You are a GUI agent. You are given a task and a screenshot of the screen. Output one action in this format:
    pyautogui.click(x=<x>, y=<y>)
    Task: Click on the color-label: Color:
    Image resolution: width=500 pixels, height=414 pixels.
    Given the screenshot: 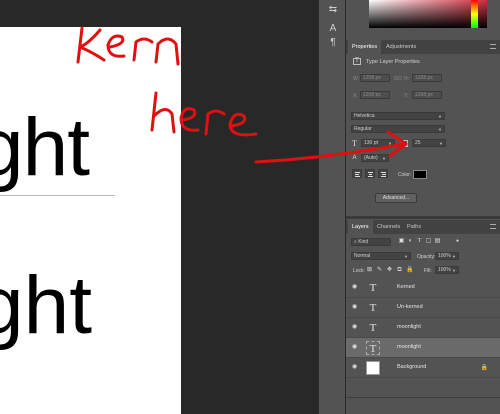 What is the action you would take?
    pyautogui.click(x=405, y=175)
    